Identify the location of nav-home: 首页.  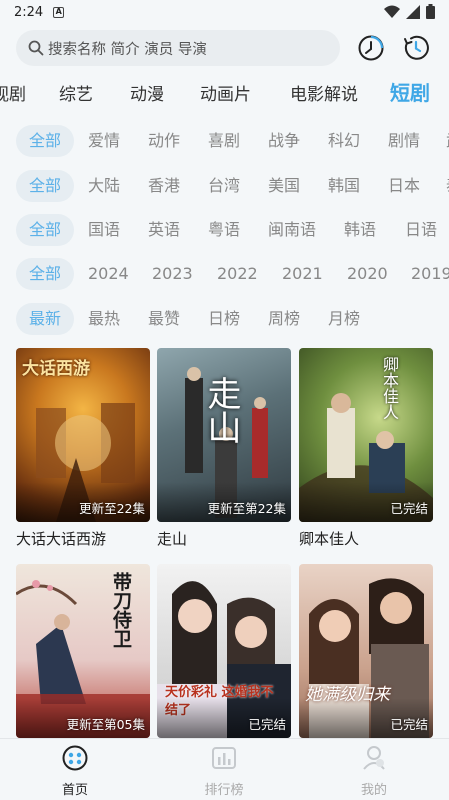
(75, 771).